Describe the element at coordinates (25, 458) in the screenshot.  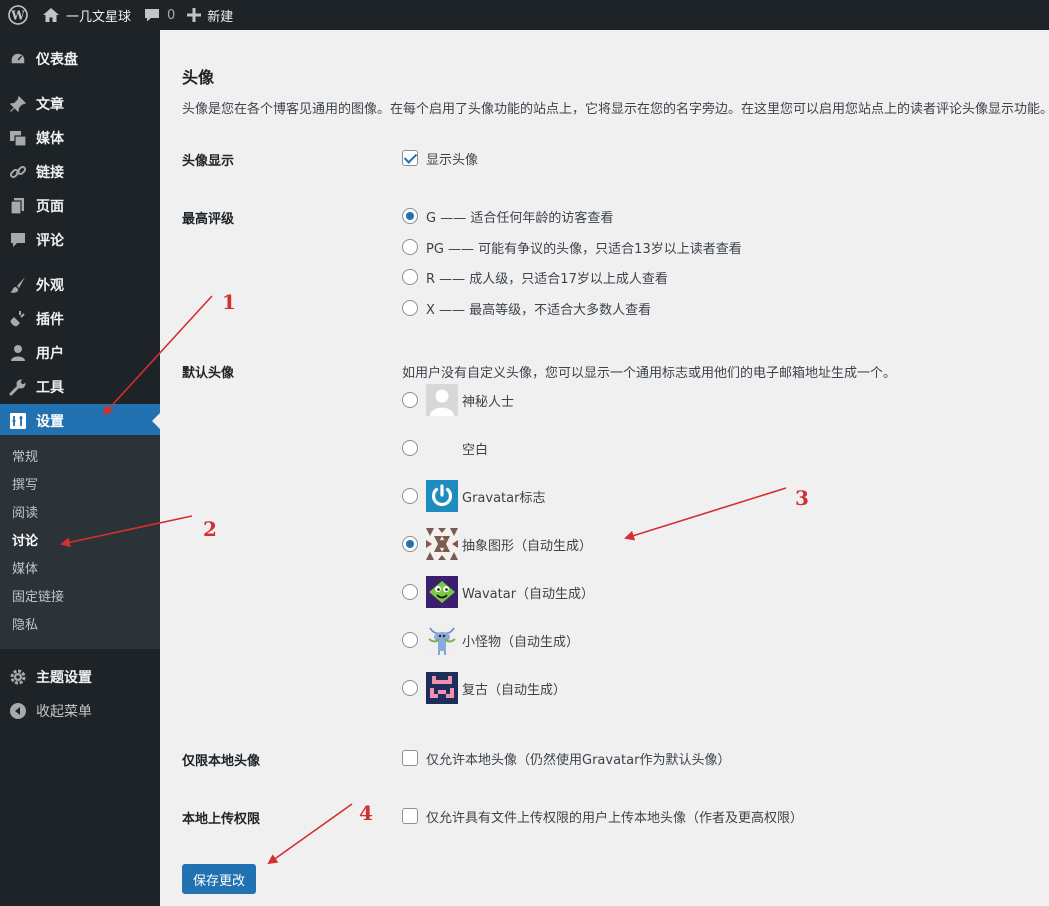
I see `submenu-item-general: 常规` at that location.